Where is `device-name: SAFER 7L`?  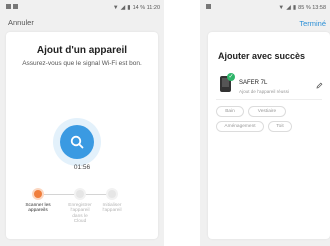
device-name: SAFER 7L is located at coordinates (253, 83).